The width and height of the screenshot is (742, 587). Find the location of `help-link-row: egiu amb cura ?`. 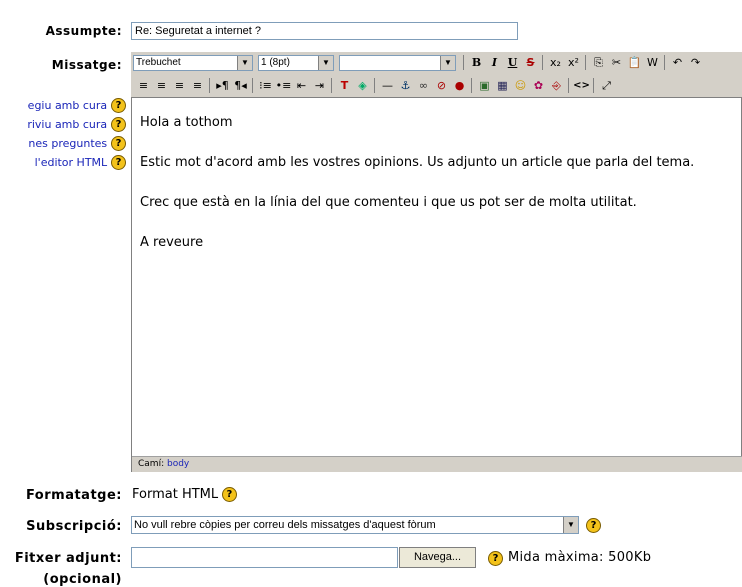

help-link-row: egiu amb cura ? is located at coordinates (63, 107).